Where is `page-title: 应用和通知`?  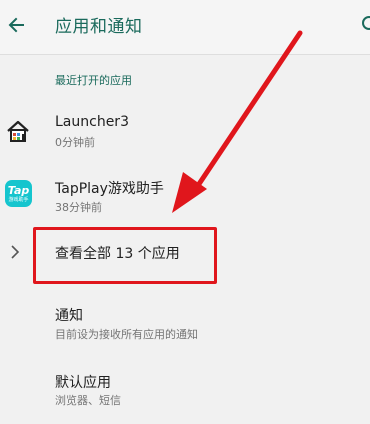
page-title: 应用和通知 is located at coordinates (99, 27).